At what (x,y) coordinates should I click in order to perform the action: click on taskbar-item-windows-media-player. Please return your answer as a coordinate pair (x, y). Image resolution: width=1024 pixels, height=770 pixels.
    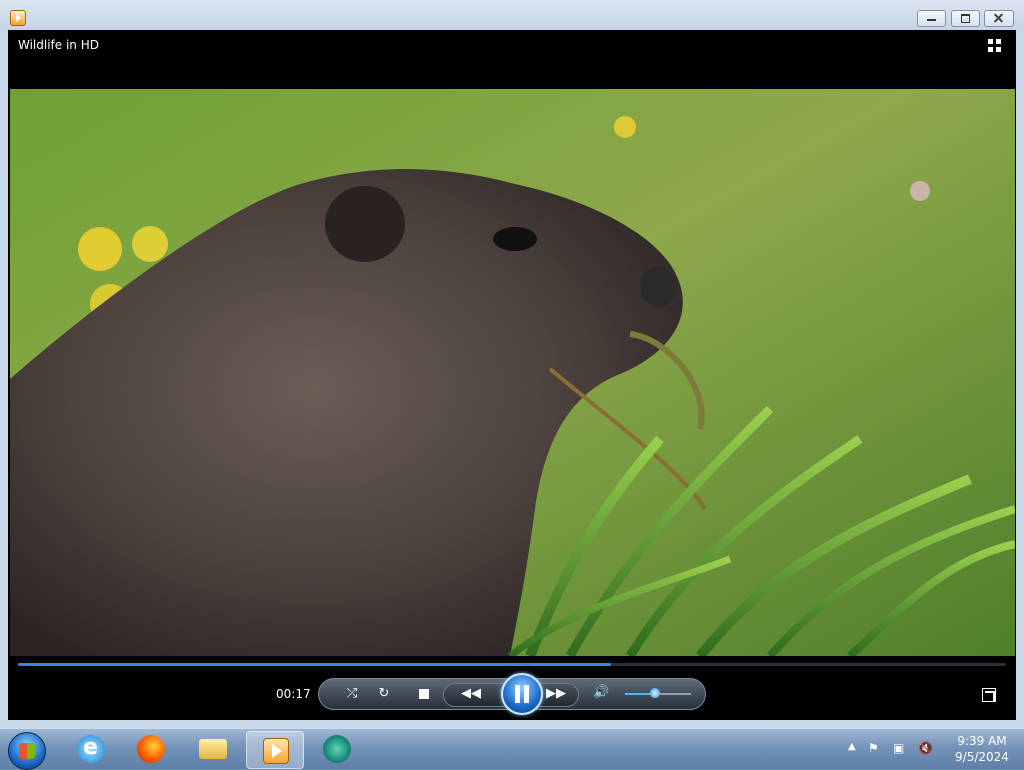
    Looking at the image, I should click on (275, 750).